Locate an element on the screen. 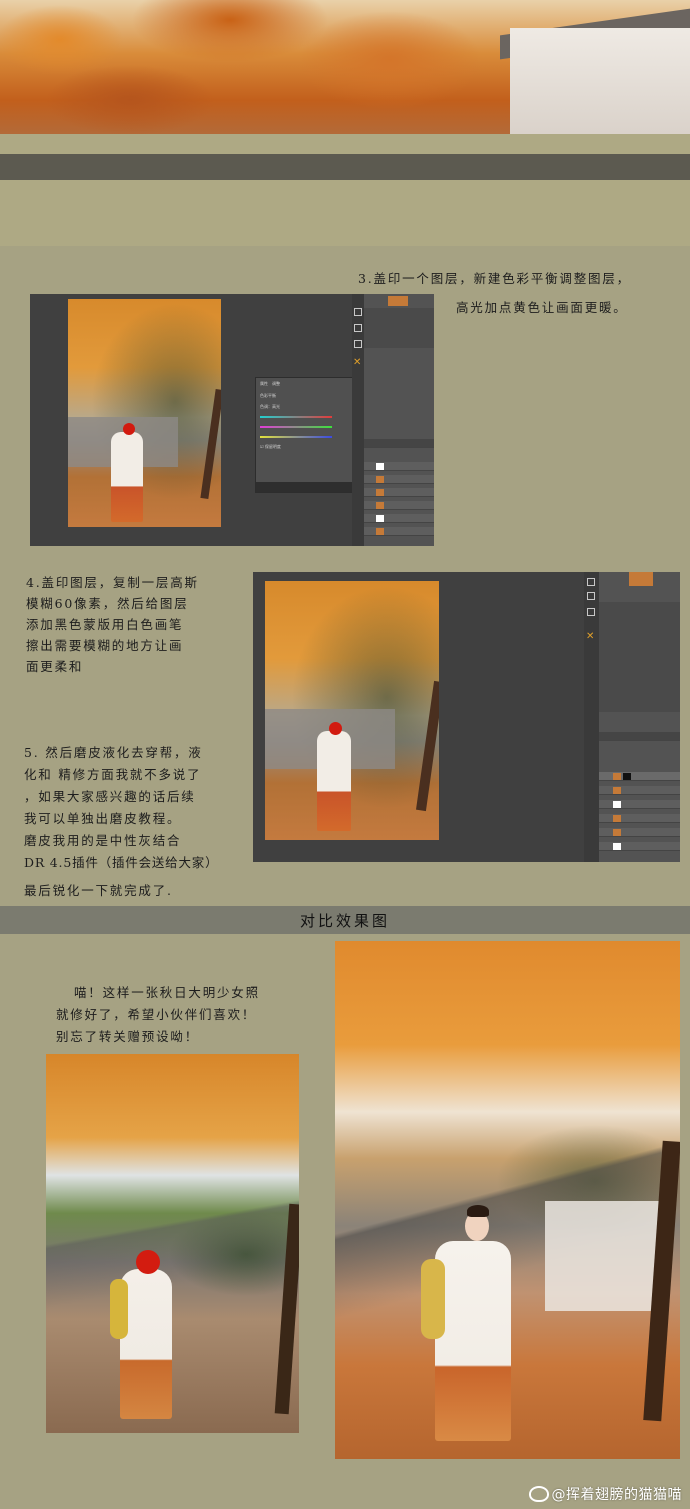 This screenshot has width=690, height=1509. step4-line: 模糊60像素，然后给图层 is located at coordinates (107, 603).